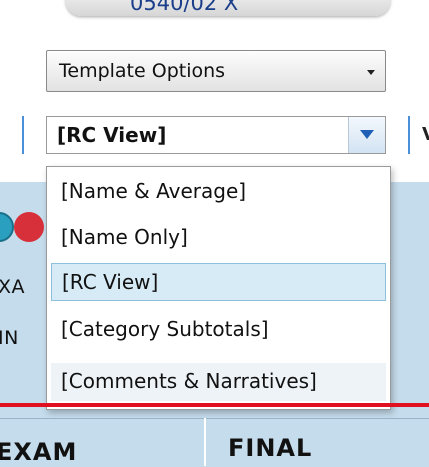 The image size is (429, 467). Describe the element at coordinates (425, 134) in the screenshot. I see `right-partial-text: V` at that location.